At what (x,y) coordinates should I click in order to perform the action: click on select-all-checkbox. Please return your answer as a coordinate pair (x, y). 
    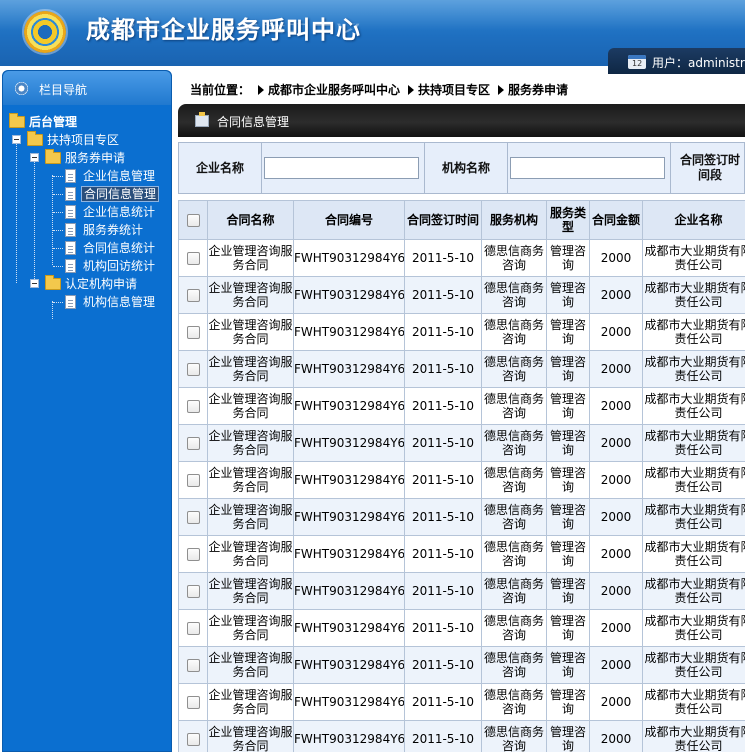
    Looking at the image, I should click on (193, 220).